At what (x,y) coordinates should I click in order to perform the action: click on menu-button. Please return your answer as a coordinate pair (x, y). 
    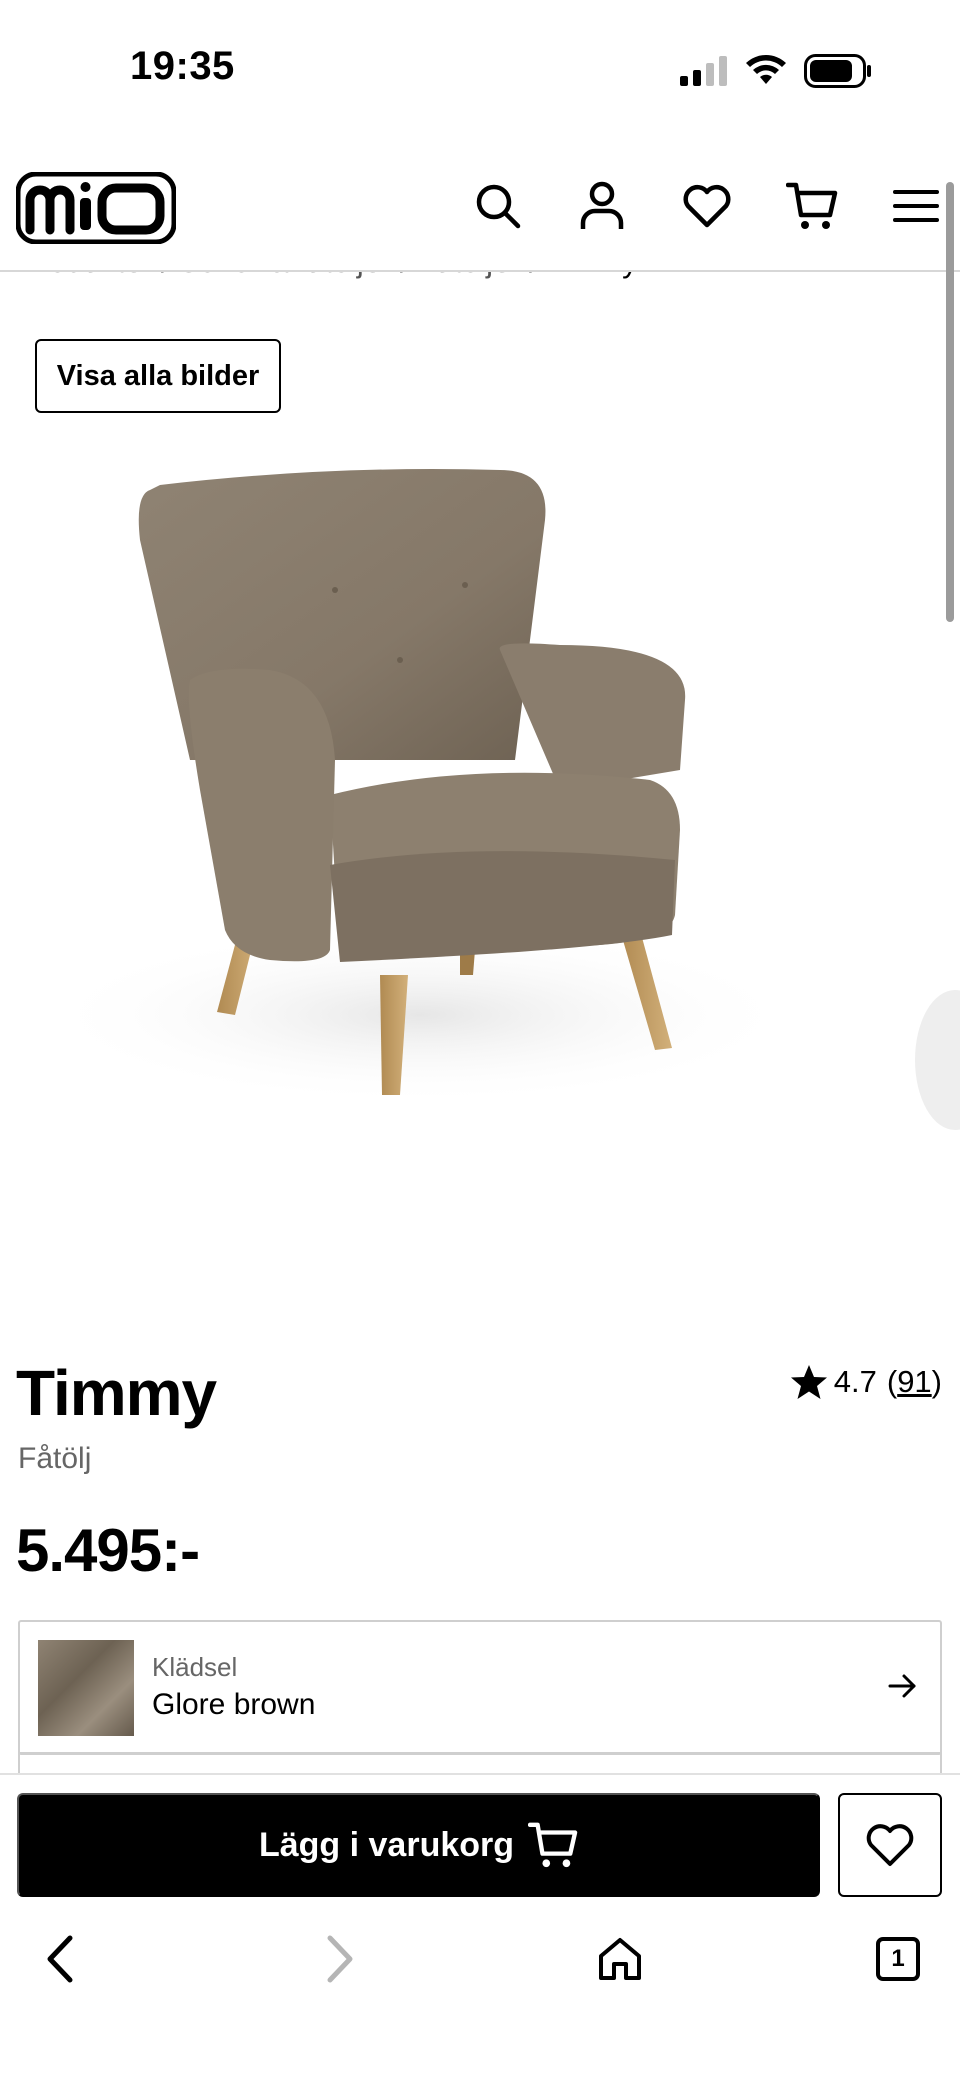
    Looking at the image, I should click on (916, 206).